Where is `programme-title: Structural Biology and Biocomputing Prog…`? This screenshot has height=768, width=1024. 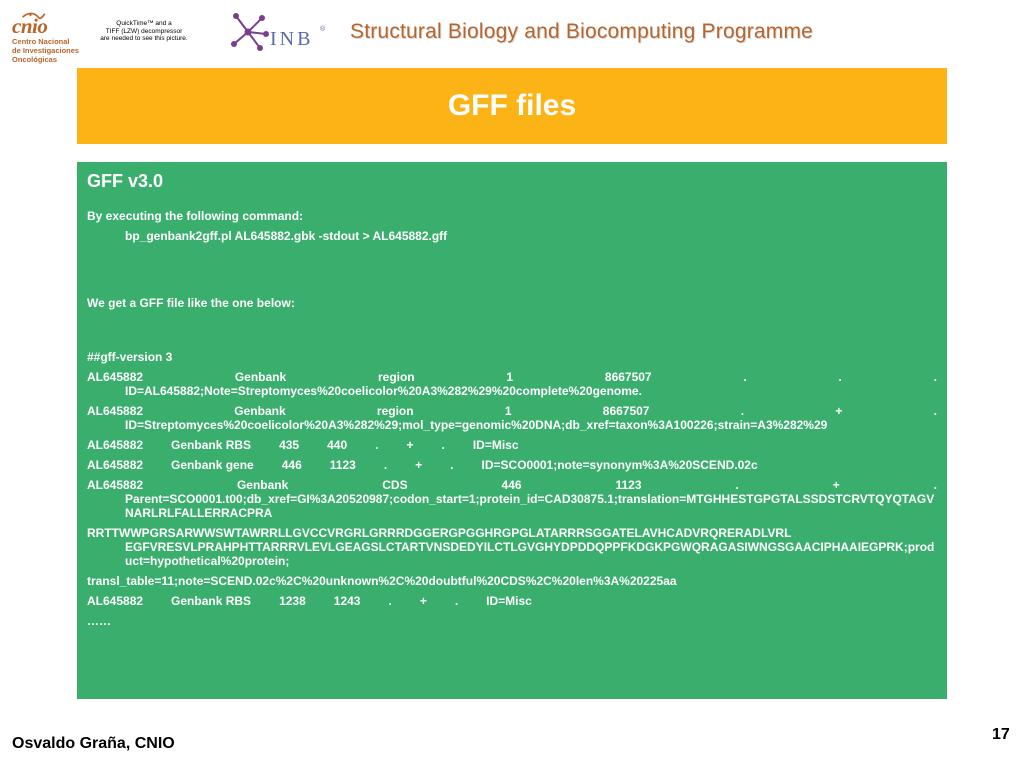 programme-title: Structural Biology and Biocomputing Prog… is located at coordinates (582, 31).